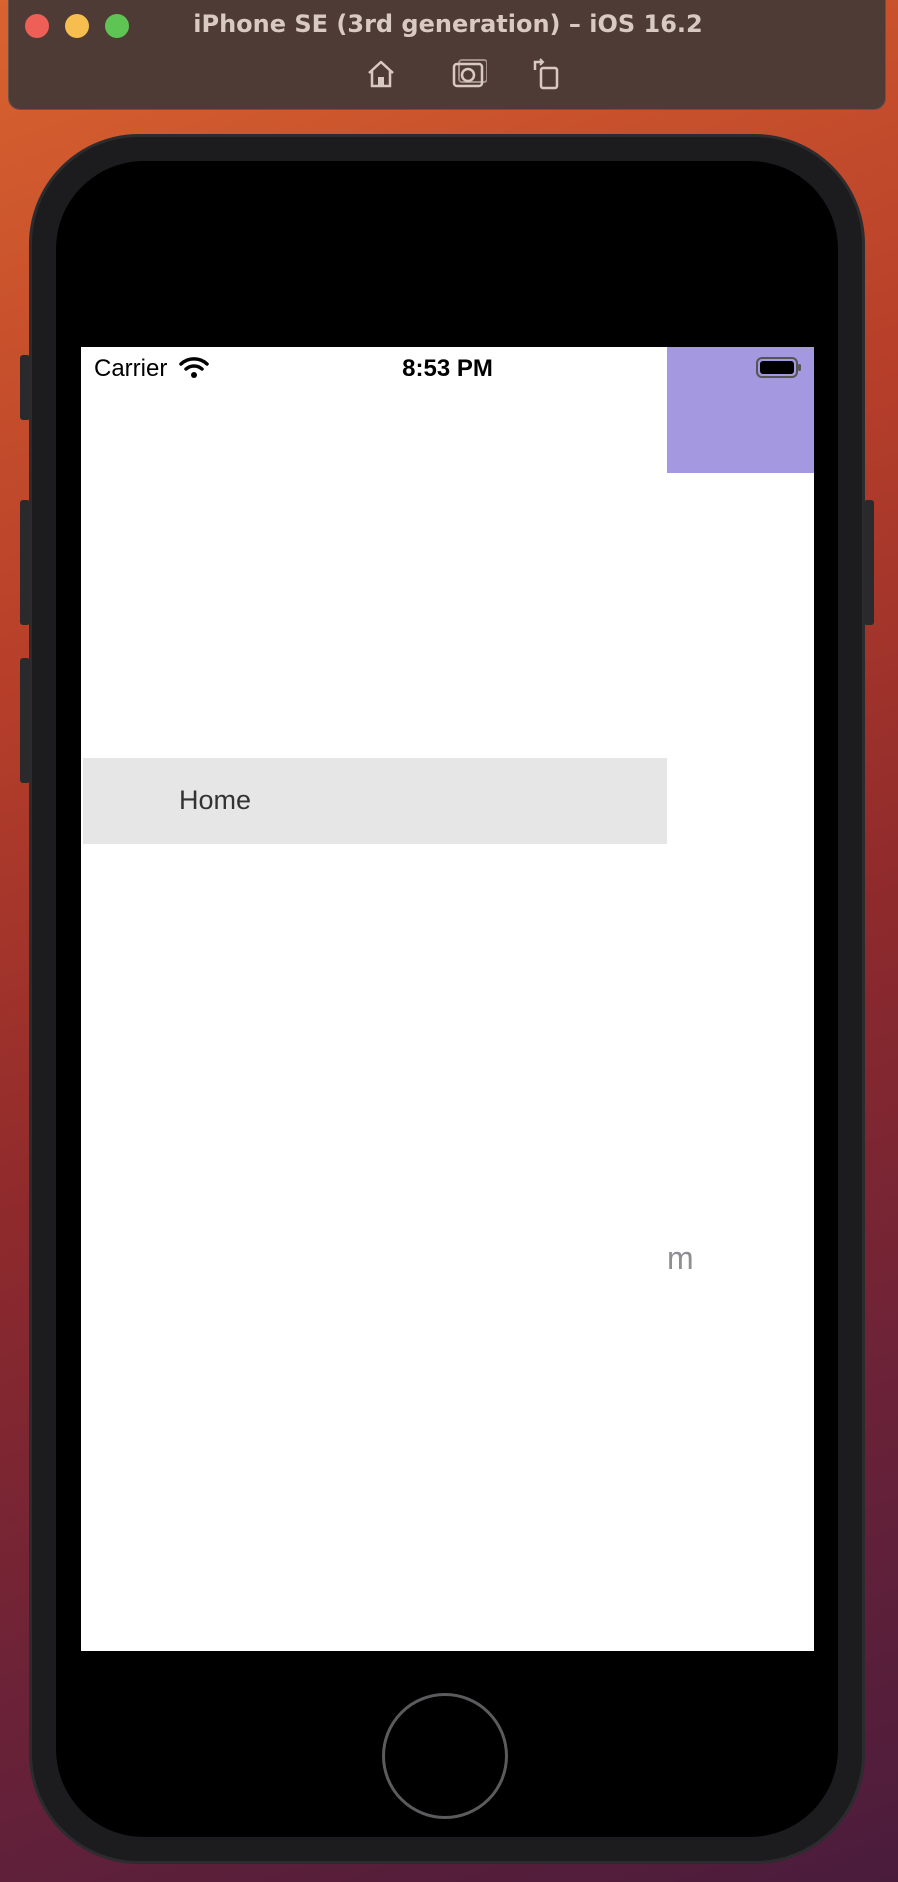  Describe the element at coordinates (549, 74) in the screenshot. I see `rotate-icon` at that location.